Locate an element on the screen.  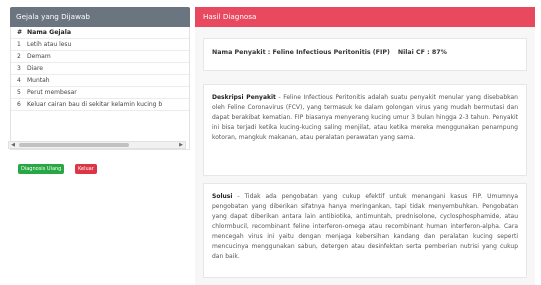
table-row: 1 Letih atau lesu is located at coordinates (100, 45).